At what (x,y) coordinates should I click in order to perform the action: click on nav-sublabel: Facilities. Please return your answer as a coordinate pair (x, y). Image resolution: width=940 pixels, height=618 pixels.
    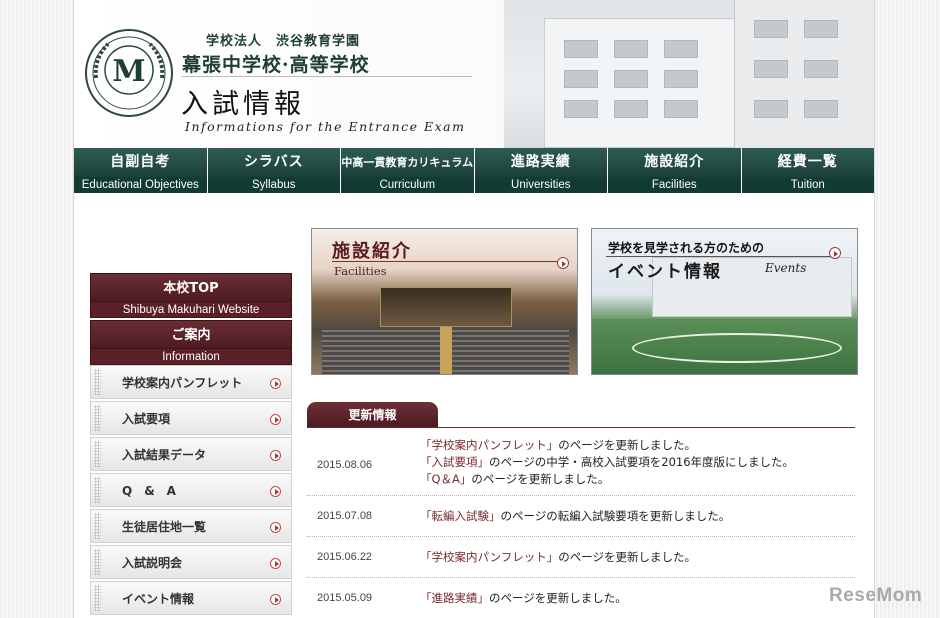
    Looking at the image, I should click on (674, 185).